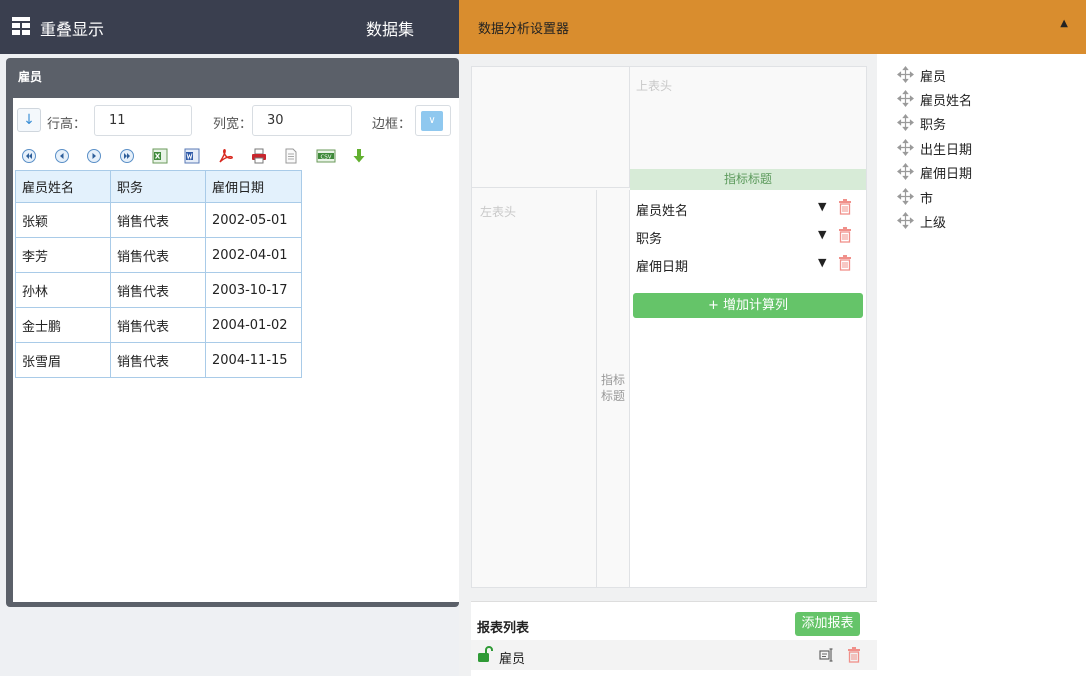 This screenshot has width=1086, height=676. What do you see at coordinates (143, 120) in the screenshot?
I see `row-height-input: 11` at bounding box center [143, 120].